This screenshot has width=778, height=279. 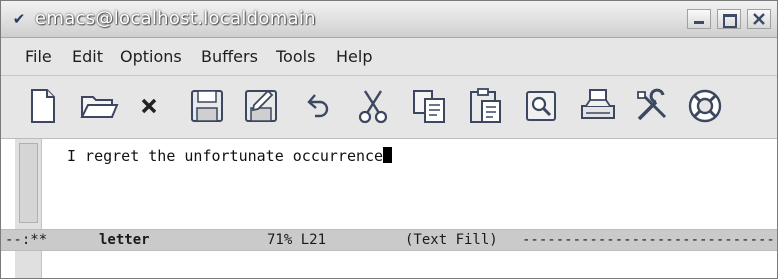 I want to click on open-folder-icon, so click(x=99, y=107).